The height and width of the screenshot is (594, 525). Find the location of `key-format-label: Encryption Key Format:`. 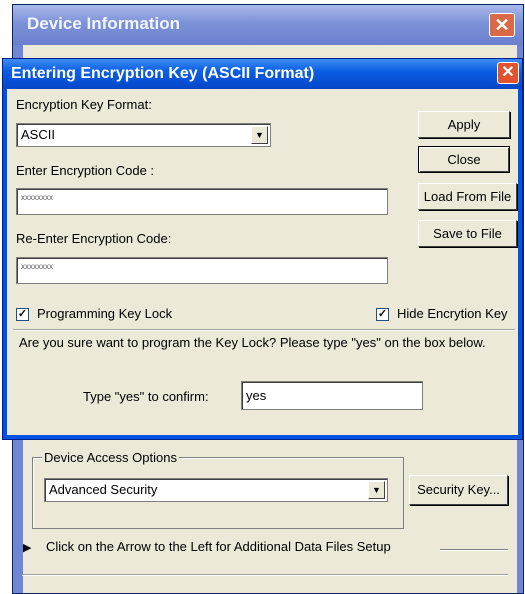

key-format-label: Encryption Key Format: is located at coordinates (84, 104).